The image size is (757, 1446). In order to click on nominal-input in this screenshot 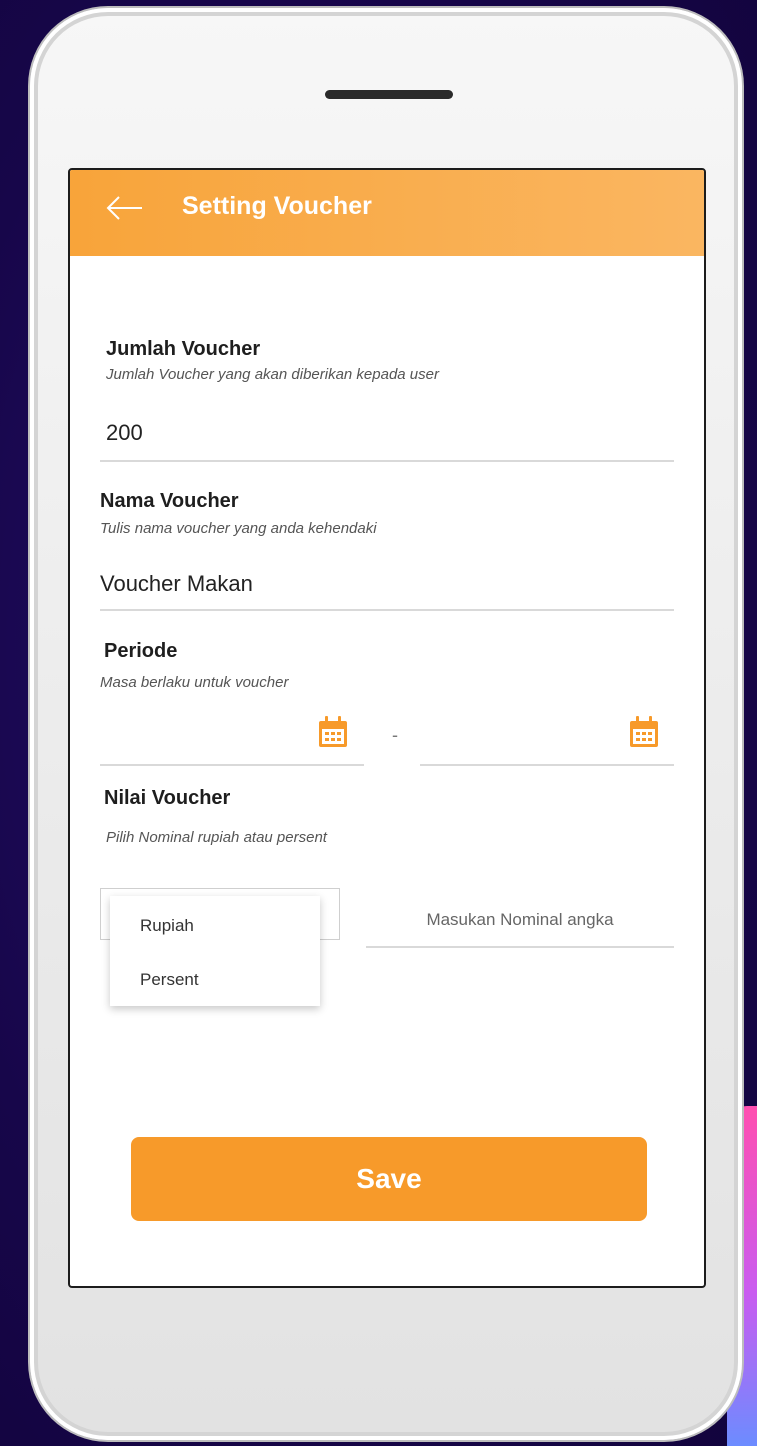, I will do `click(520, 920)`.